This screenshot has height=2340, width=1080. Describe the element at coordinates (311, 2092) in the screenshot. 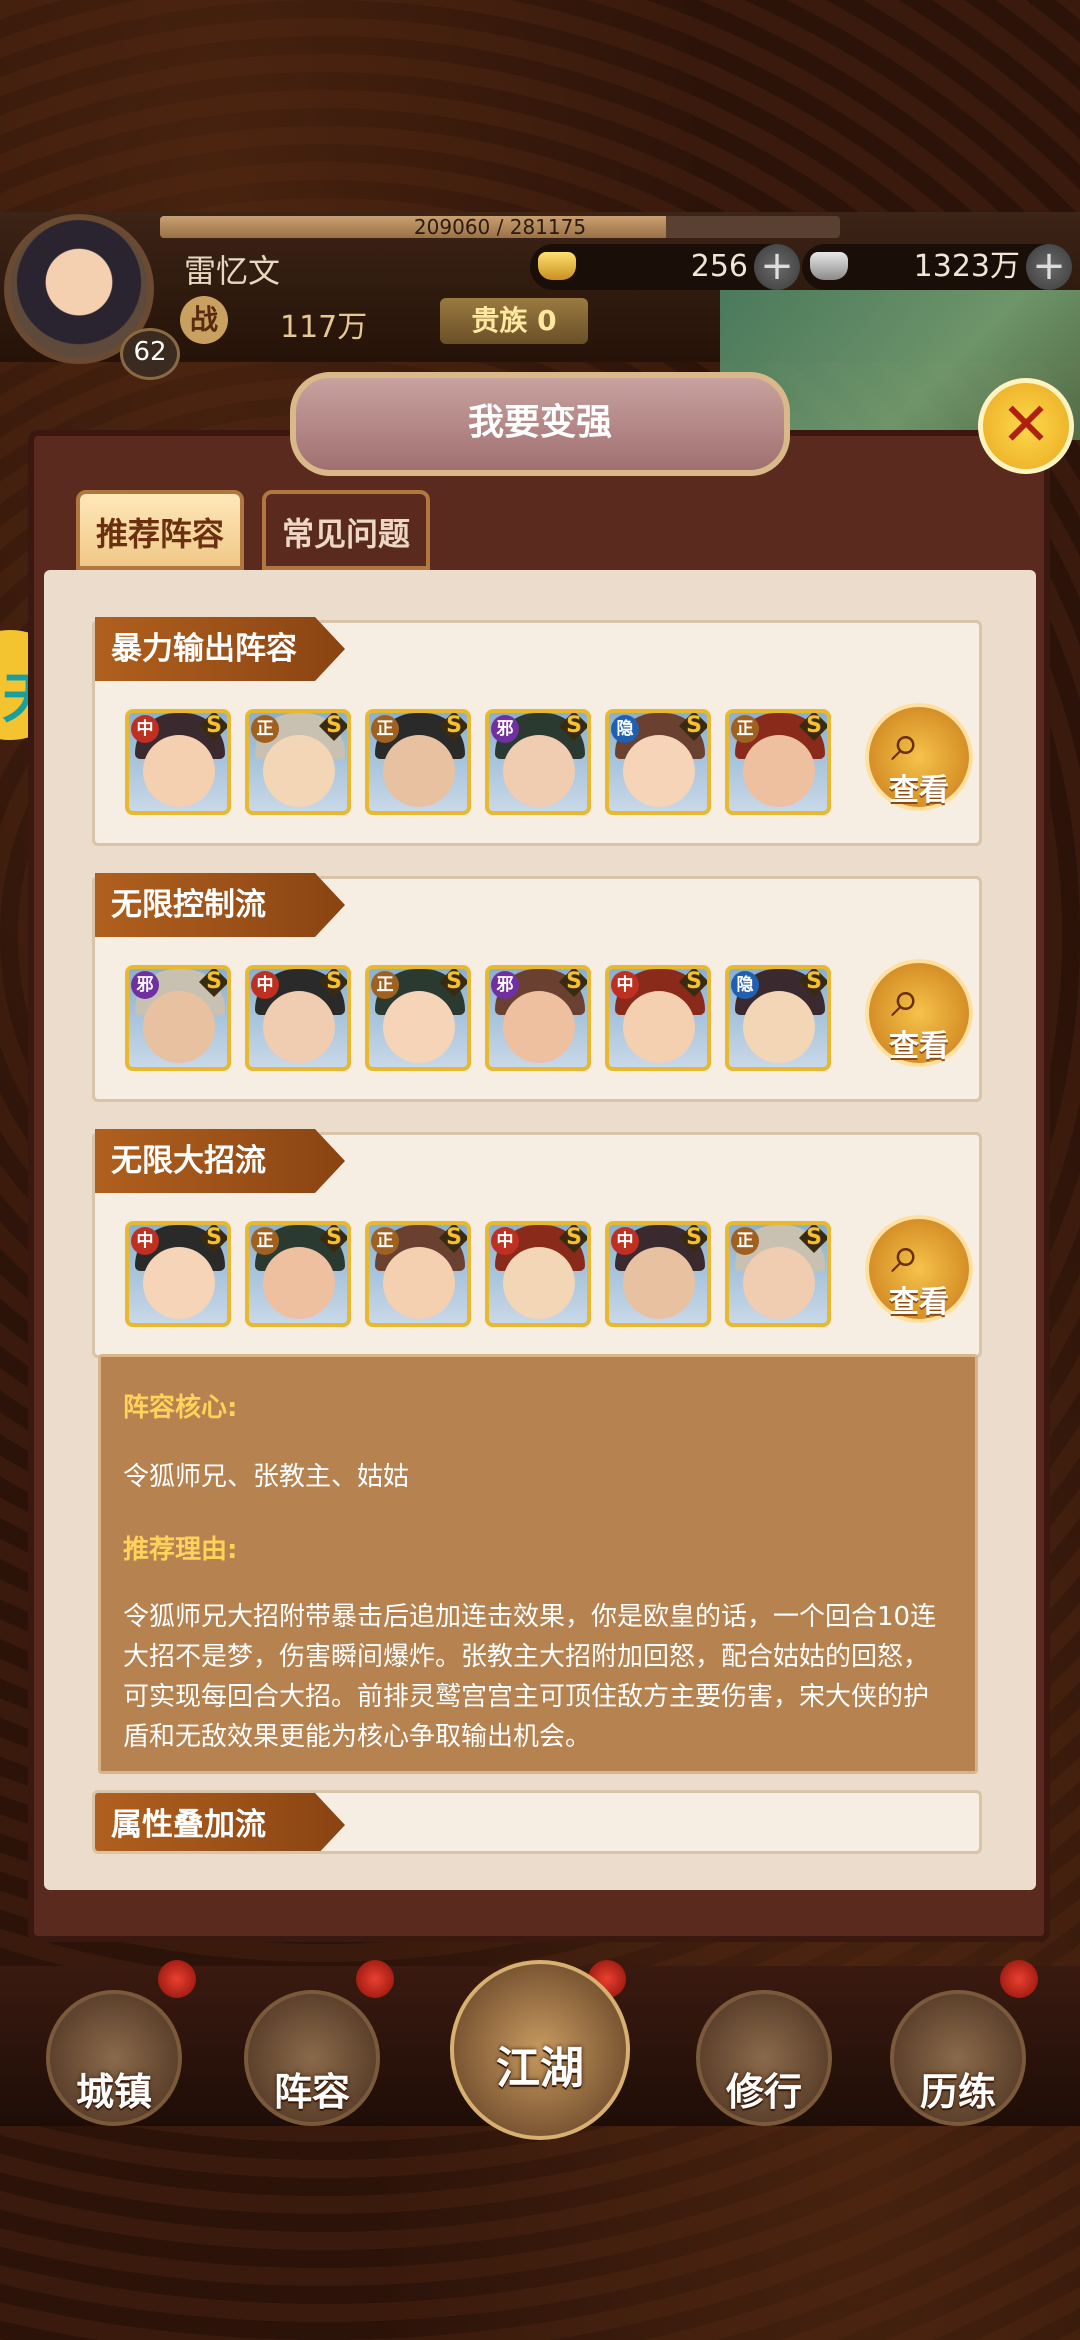

I see `nav-label: 阵容` at that location.